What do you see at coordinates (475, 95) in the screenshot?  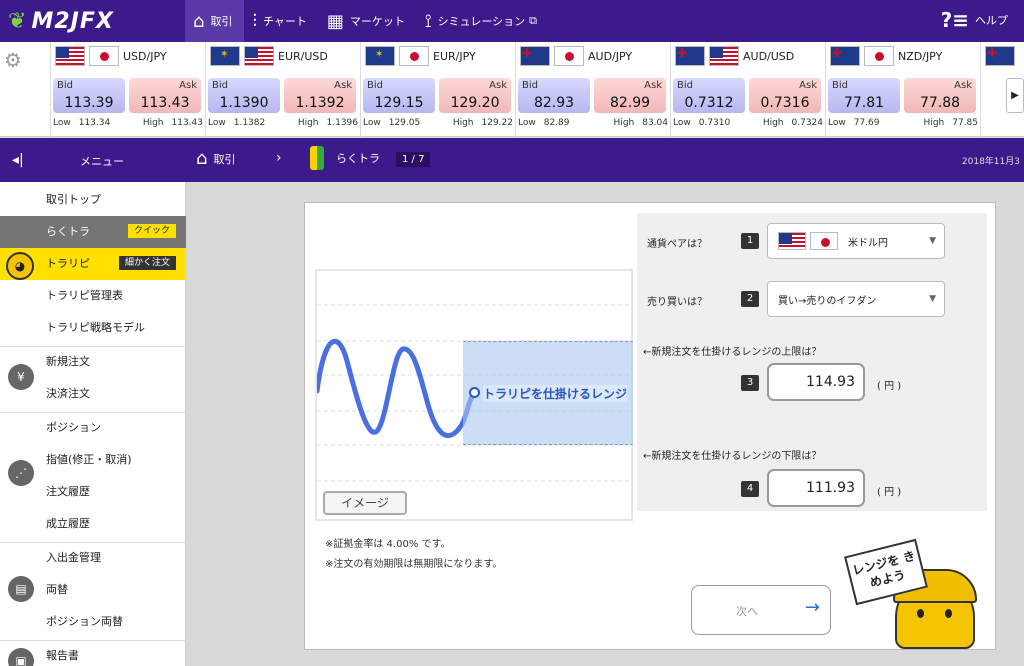 I see `ask-button: Ask 129.20` at bounding box center [475, 95].